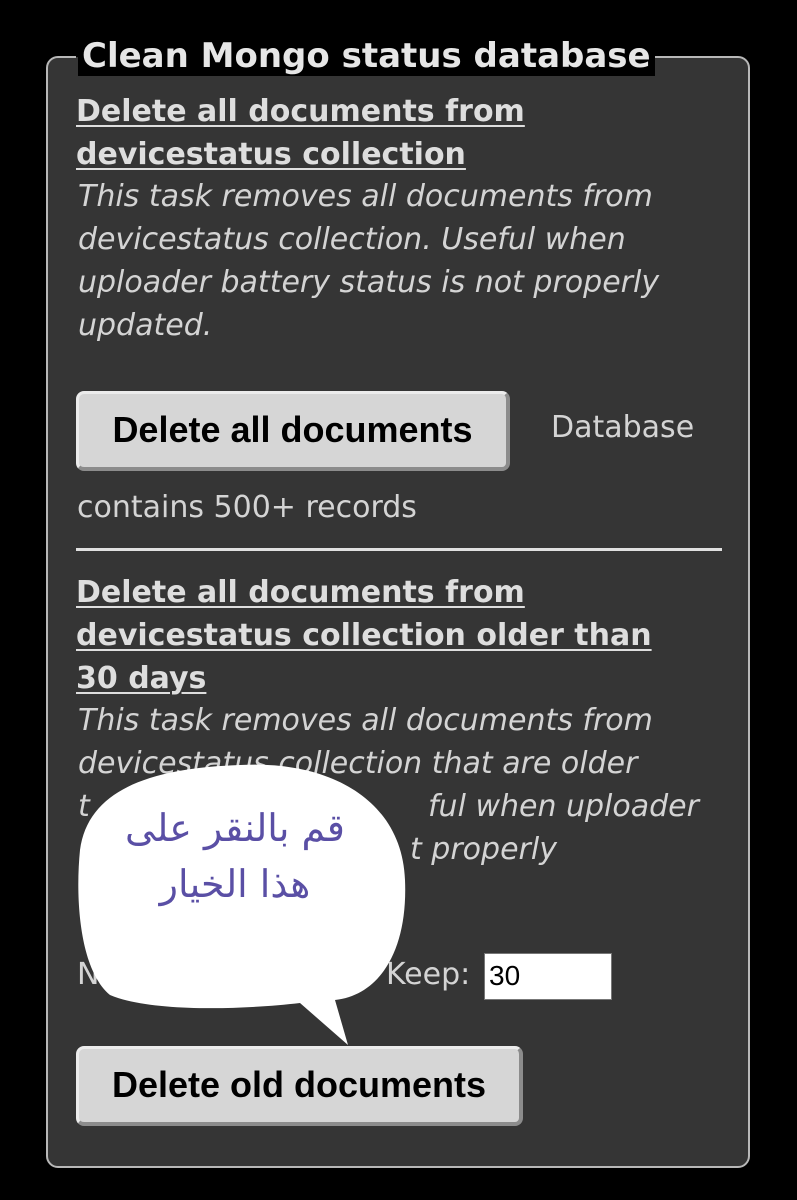 This screenshot has width=797, height=1200. What do you see at coordinates (293, 431) in the screenshot?
I see `delete-all-documents-button: Delete all documents` at bounding box center [293, 431].